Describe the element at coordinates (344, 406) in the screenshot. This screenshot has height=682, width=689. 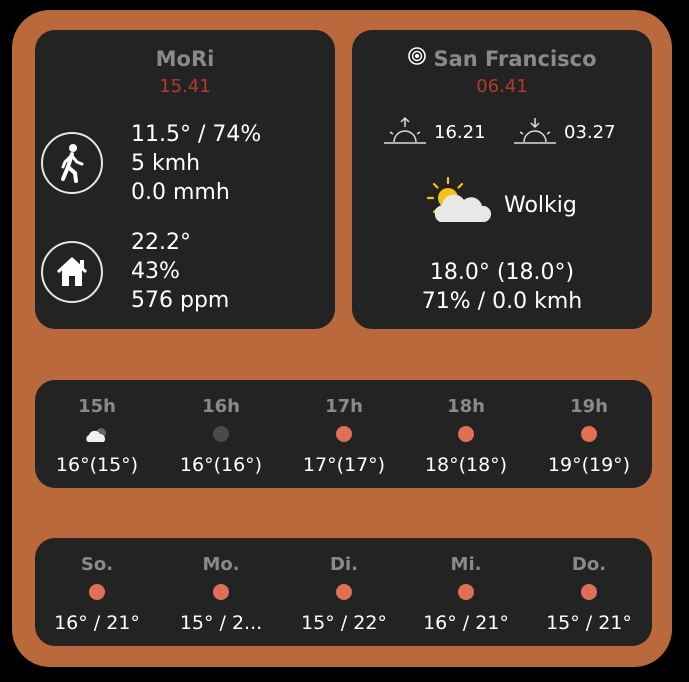
I see `hourly-label: 17h` at that location.